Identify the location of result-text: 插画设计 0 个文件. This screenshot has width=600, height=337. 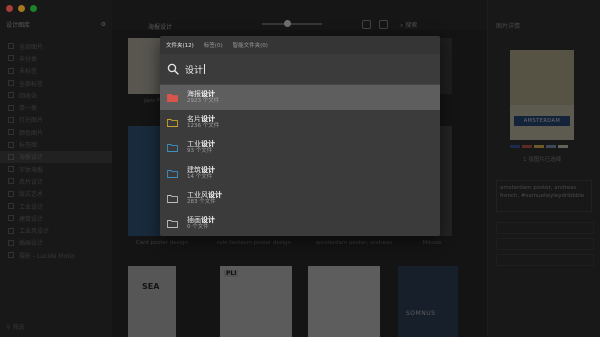
(201, 223).